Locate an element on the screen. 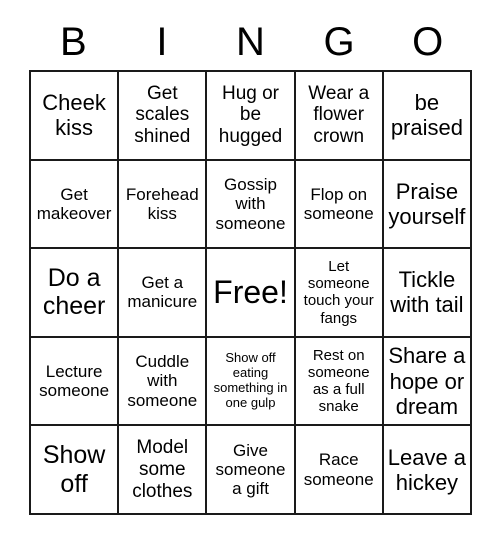  bingo-cell-label: Lecture someone is located at coordinates (74, 381).